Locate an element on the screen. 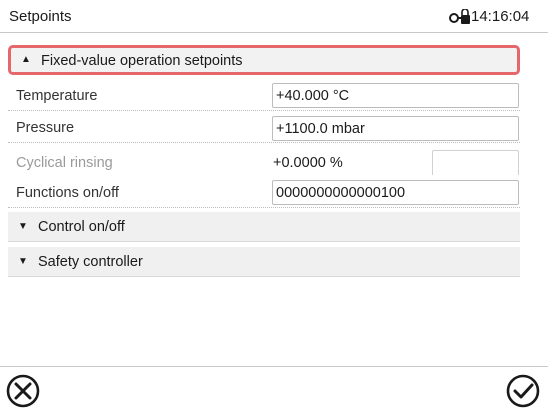 The width and height of the screenshot is (548, 414). section-label: Safety controller is located at coordinates (90, 262).